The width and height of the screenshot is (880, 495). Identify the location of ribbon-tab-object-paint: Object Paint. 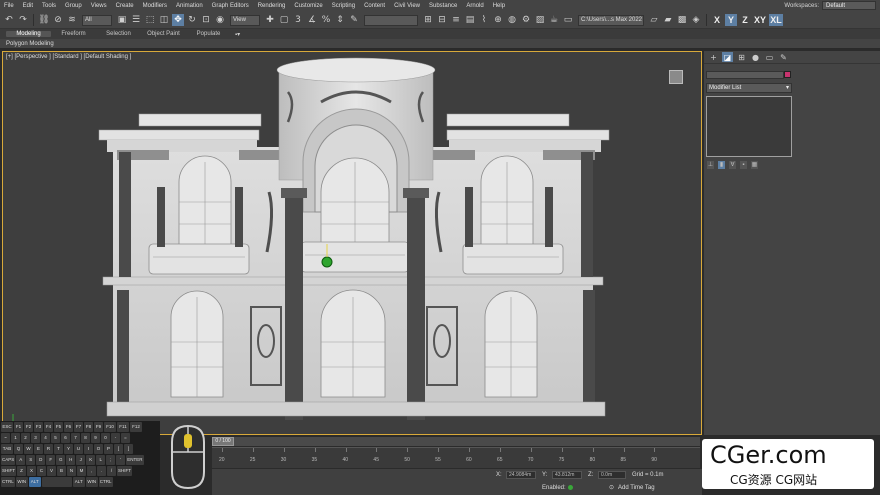
(163, 34).